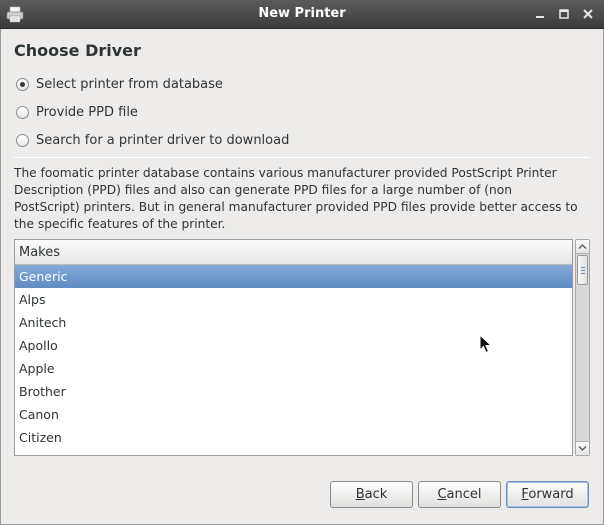 This screenshot has height=525, width=604. I want to click on option-search-driver-download: Search for a printer driver to download, so click(152, 140).